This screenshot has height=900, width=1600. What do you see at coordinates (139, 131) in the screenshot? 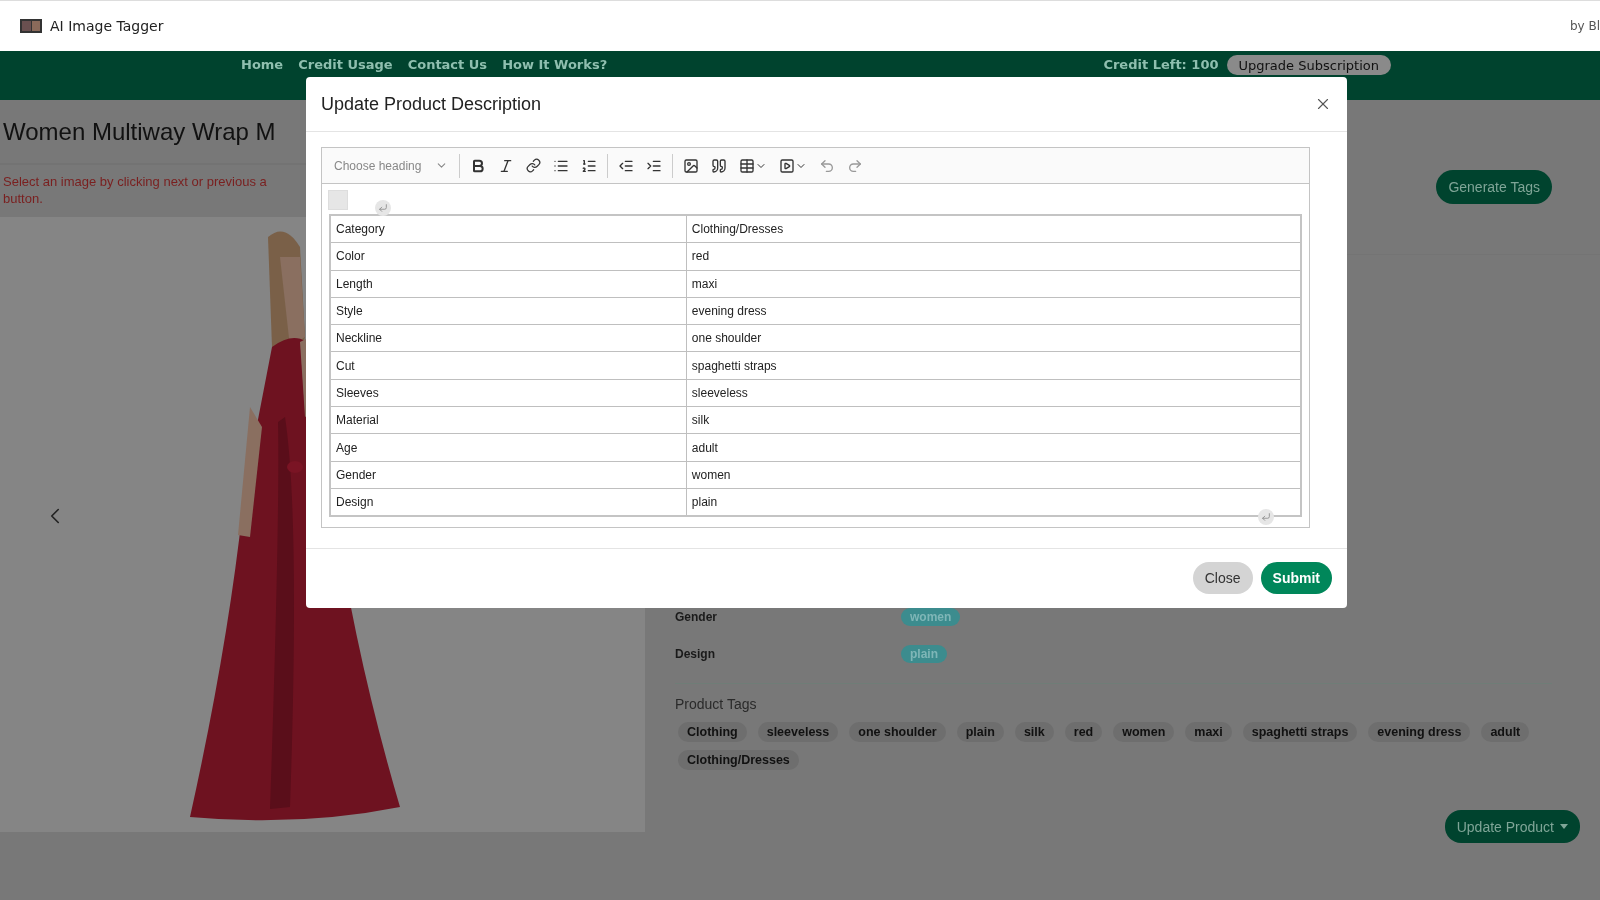
I see `product-title: Women Multiway Wrap M` at bounding box center [139, 131].